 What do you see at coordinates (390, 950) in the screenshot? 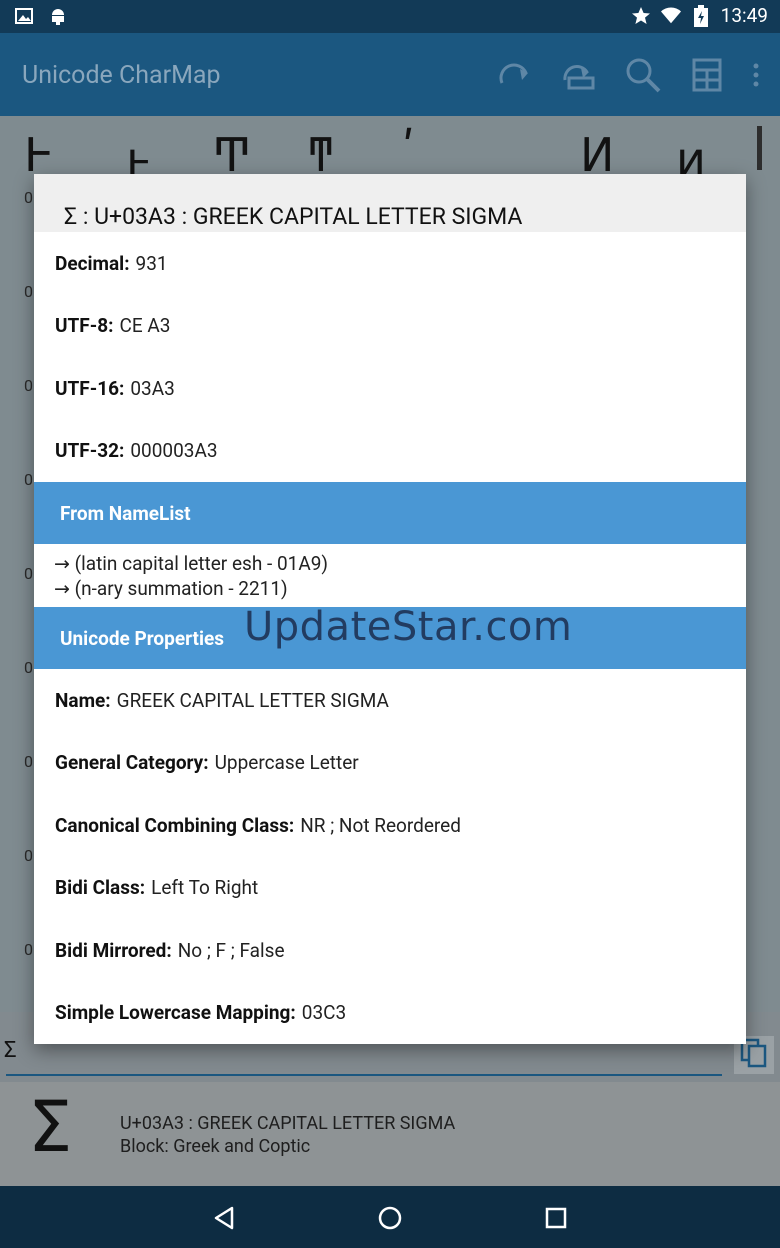
I see `property-row: Bidi Mirrored: No ; F ; False` at bounding box center [390, 950].